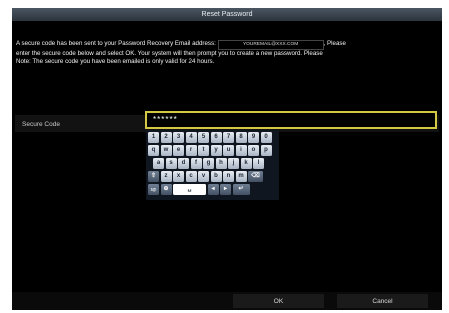 The image size is (449, 313). I want to click on cursor-left-icon: ◂, so click(213, 189).